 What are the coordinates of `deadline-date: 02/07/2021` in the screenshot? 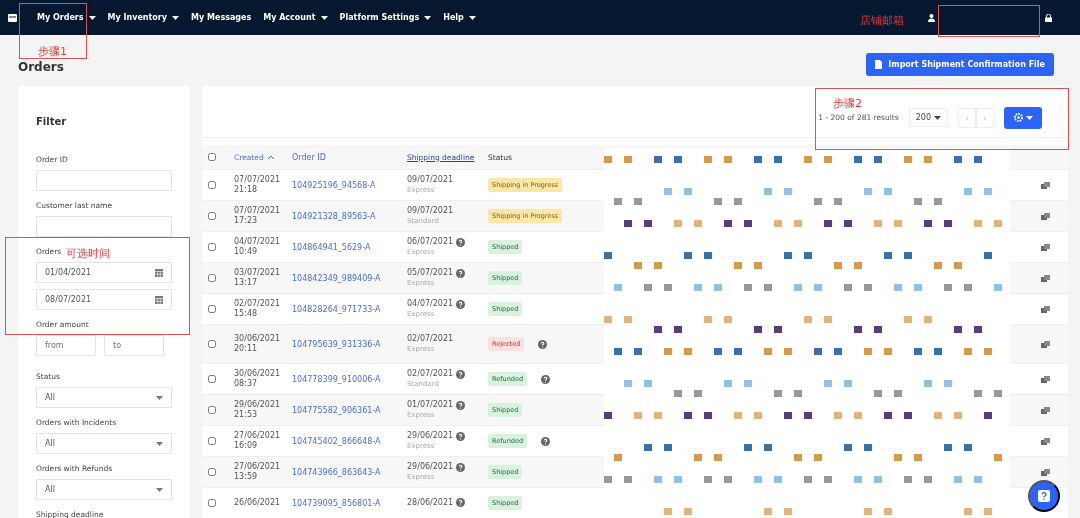 It's located at (430, 374).